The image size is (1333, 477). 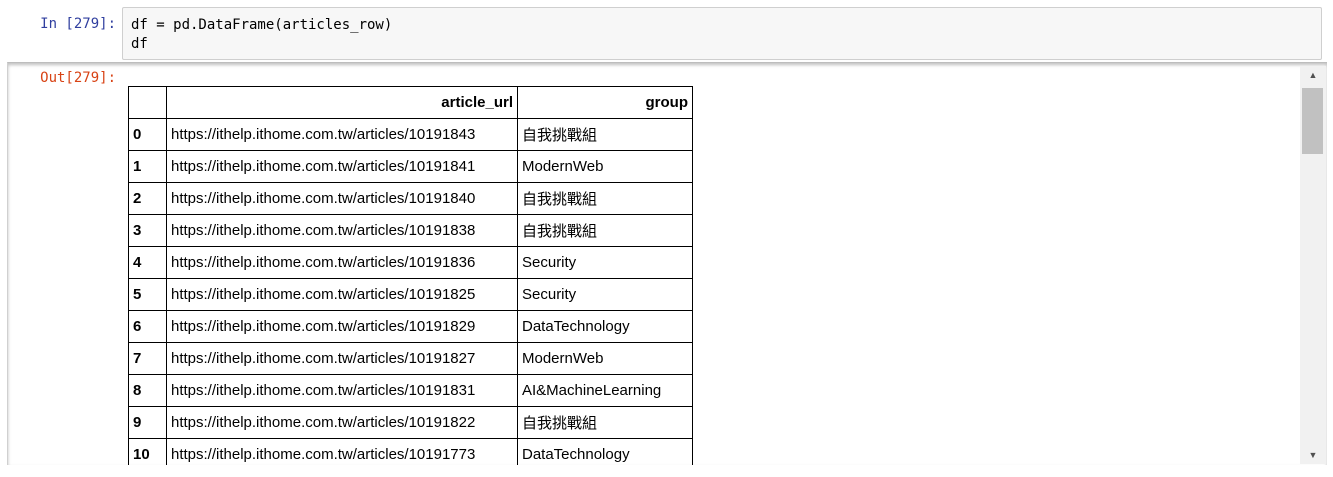 I want to click on row-index: 9, so click(x=147, y=422).